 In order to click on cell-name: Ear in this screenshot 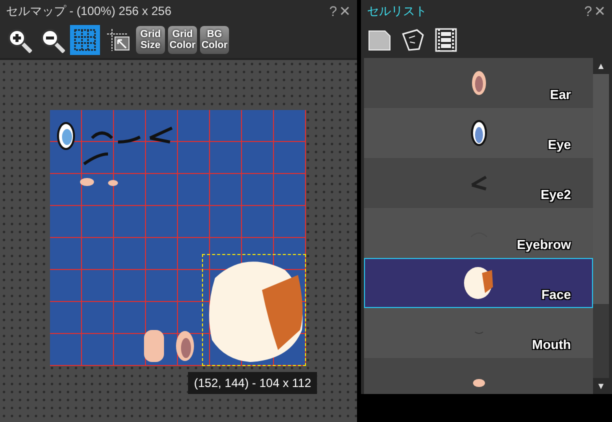, I will do `click(560, 95)`.